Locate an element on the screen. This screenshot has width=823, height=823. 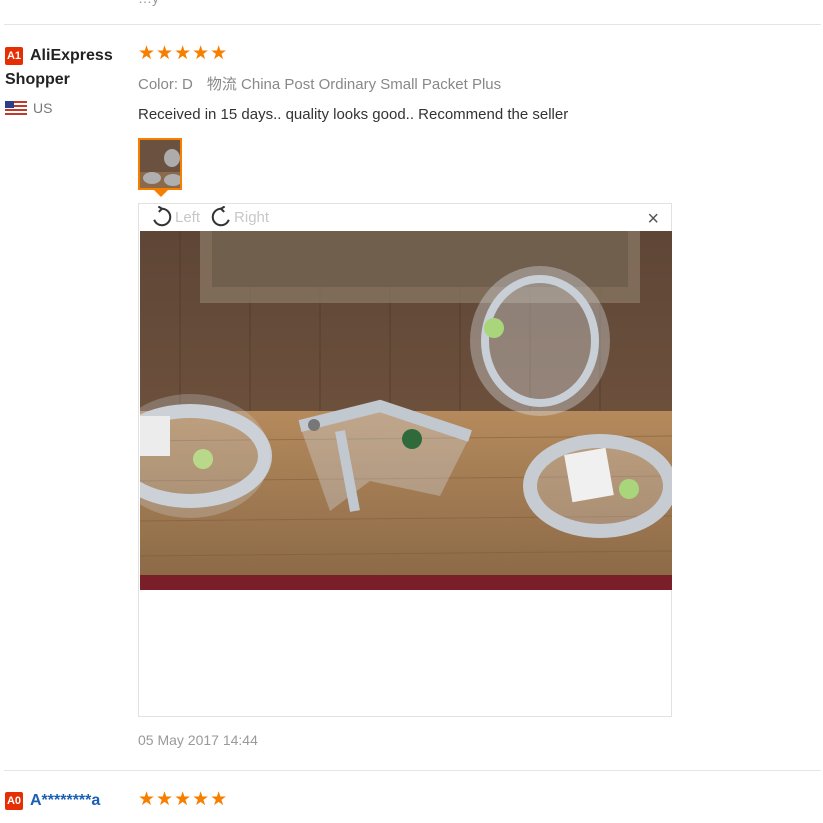
rotate-right-button: Right is located at coordinates (239, 217).